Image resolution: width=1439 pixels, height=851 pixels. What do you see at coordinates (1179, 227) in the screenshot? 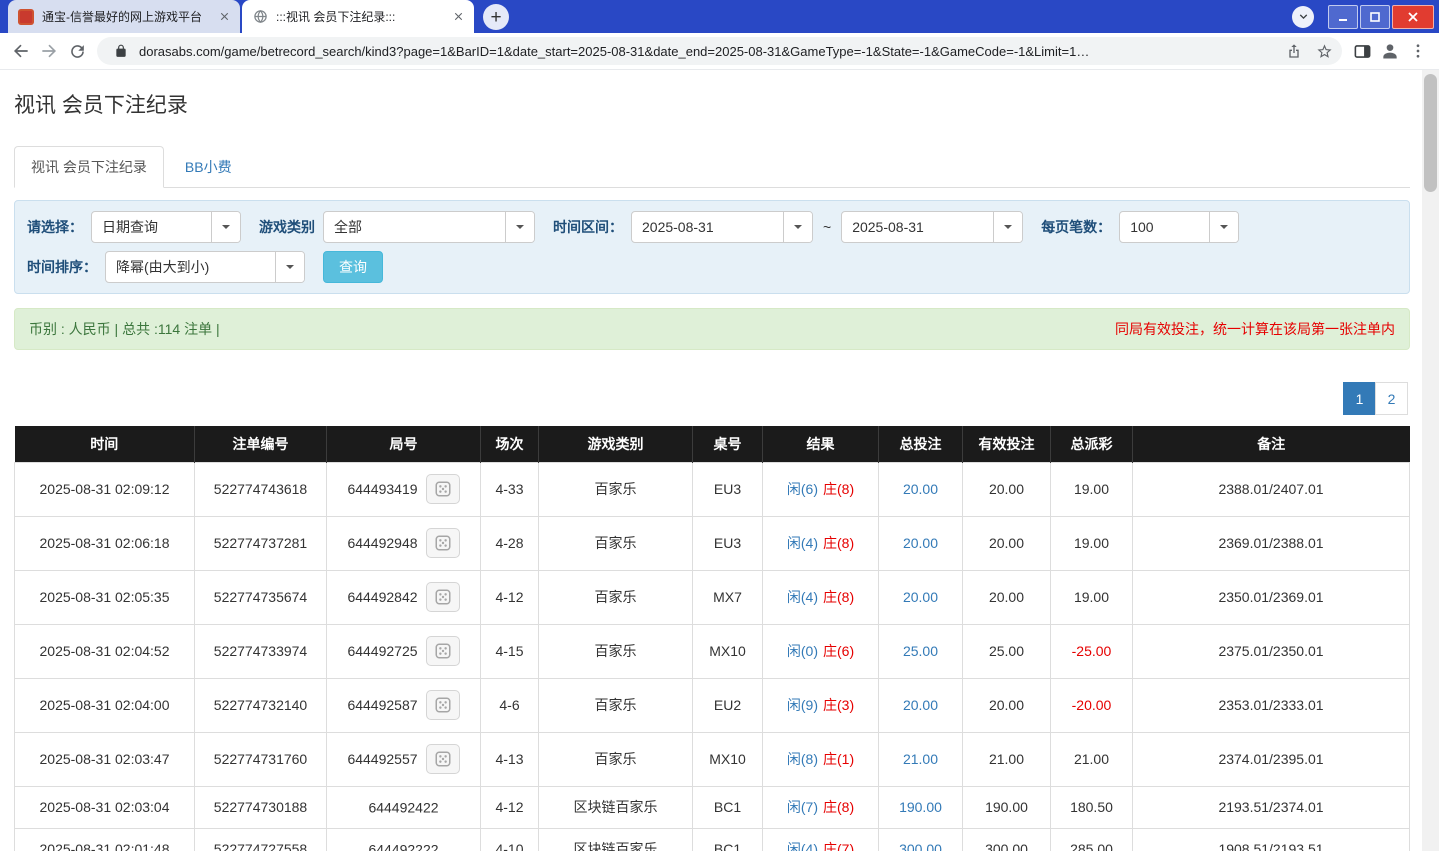
I see `per-page-select: 100` at bounding box center [1179, 227].